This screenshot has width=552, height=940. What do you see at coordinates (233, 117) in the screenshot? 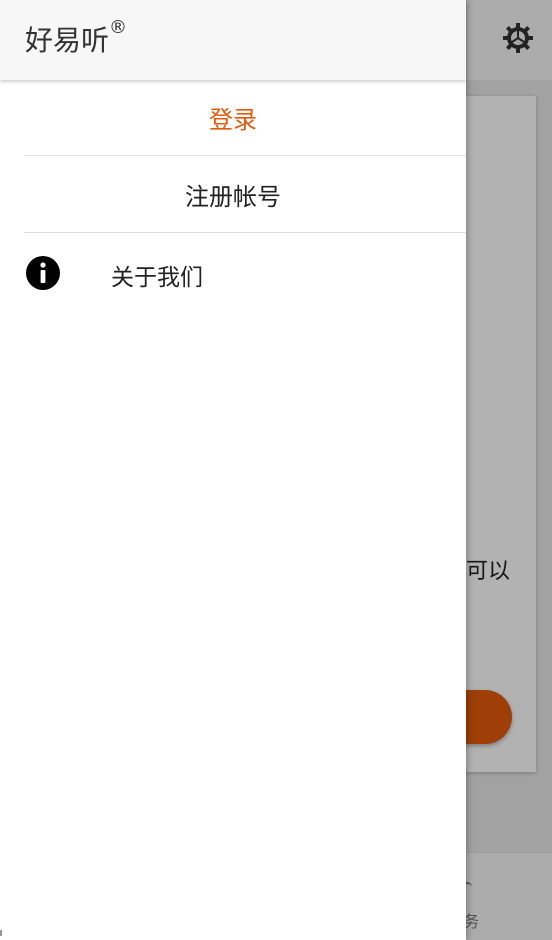
I see `login-button: 登录` at bounding box center [233, 117].